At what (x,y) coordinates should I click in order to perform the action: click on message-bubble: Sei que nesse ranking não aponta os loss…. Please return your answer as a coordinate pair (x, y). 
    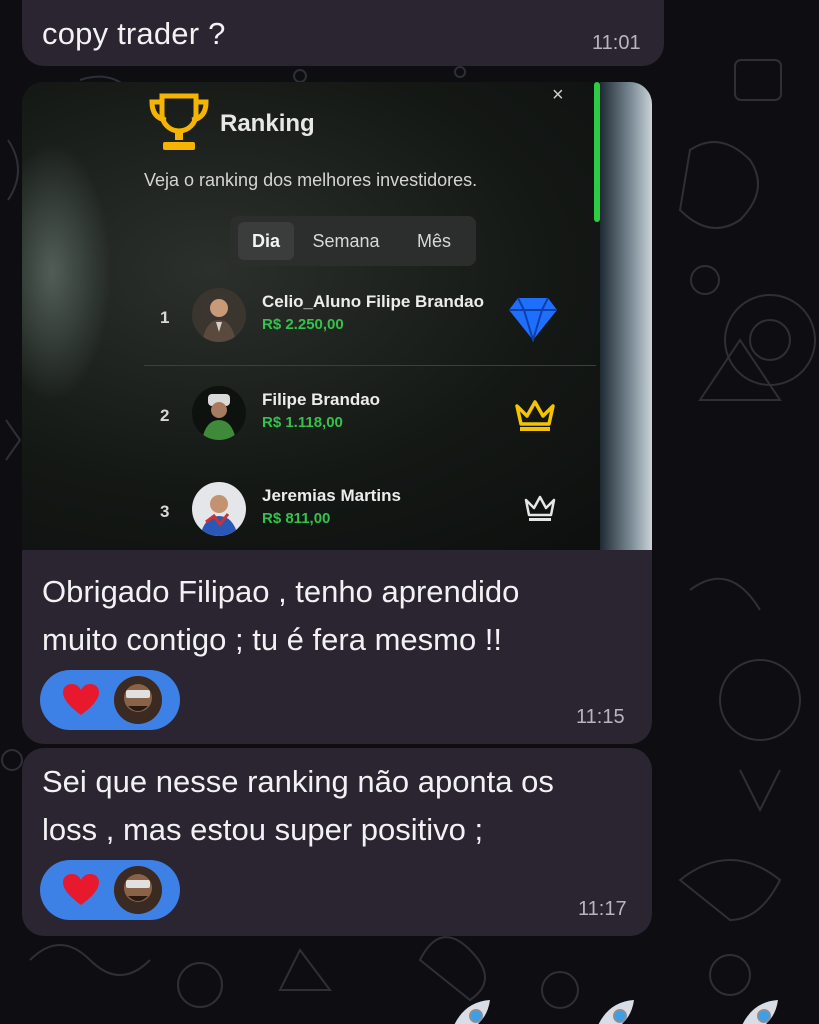
    Looking at the image, I should click on (337, 842).